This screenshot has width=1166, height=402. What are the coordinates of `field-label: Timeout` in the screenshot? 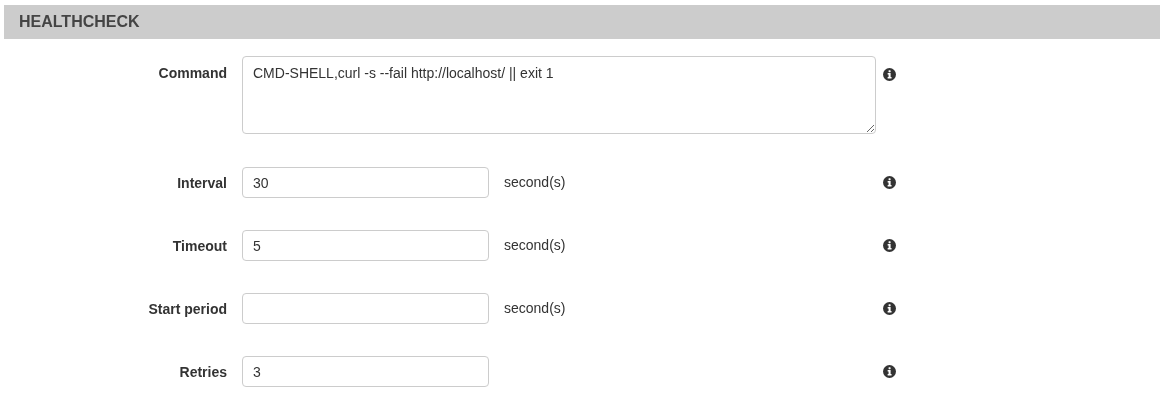 It's located at (199, 245).